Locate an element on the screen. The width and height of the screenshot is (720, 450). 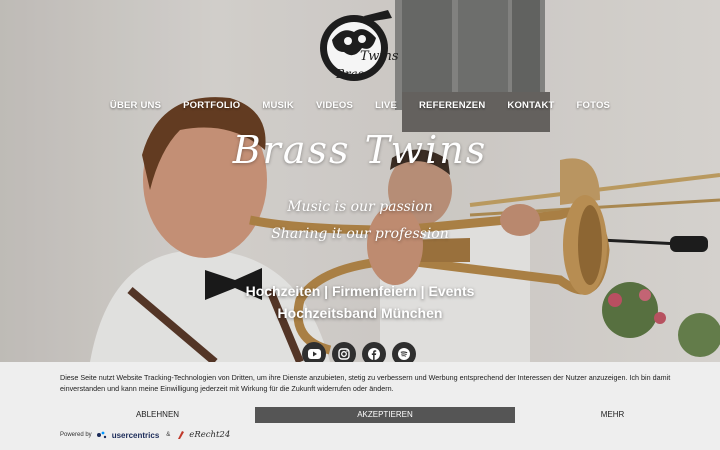
usercentrics-link: usercentrics is located at coordinates (136, 435).